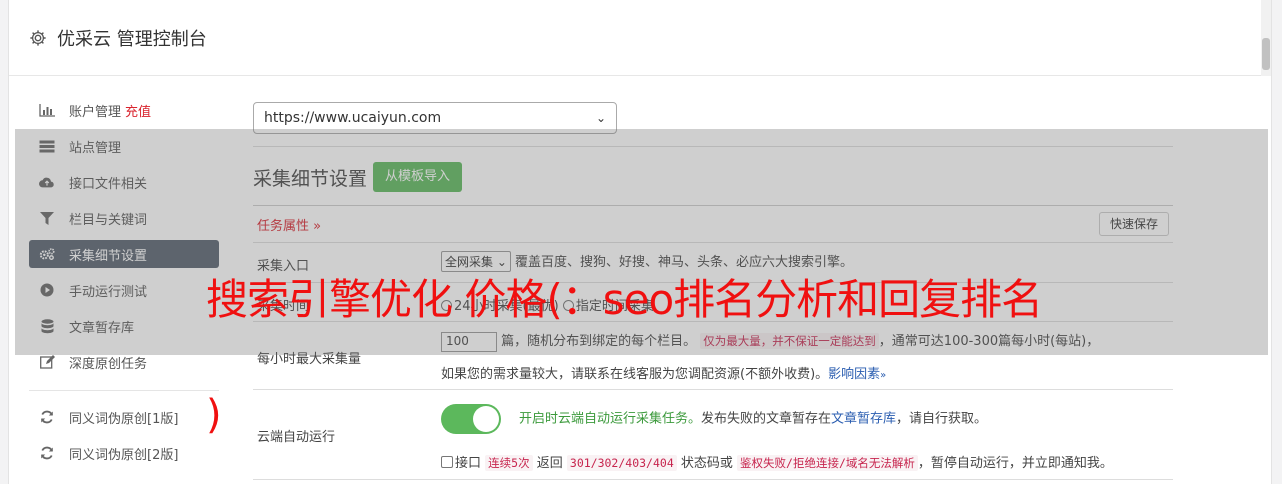 This screenshot has height=484, width=1282. Describe the element at coordinates (1266, 54) in the screenshot. I see `scrollbar-thumb` at that location.